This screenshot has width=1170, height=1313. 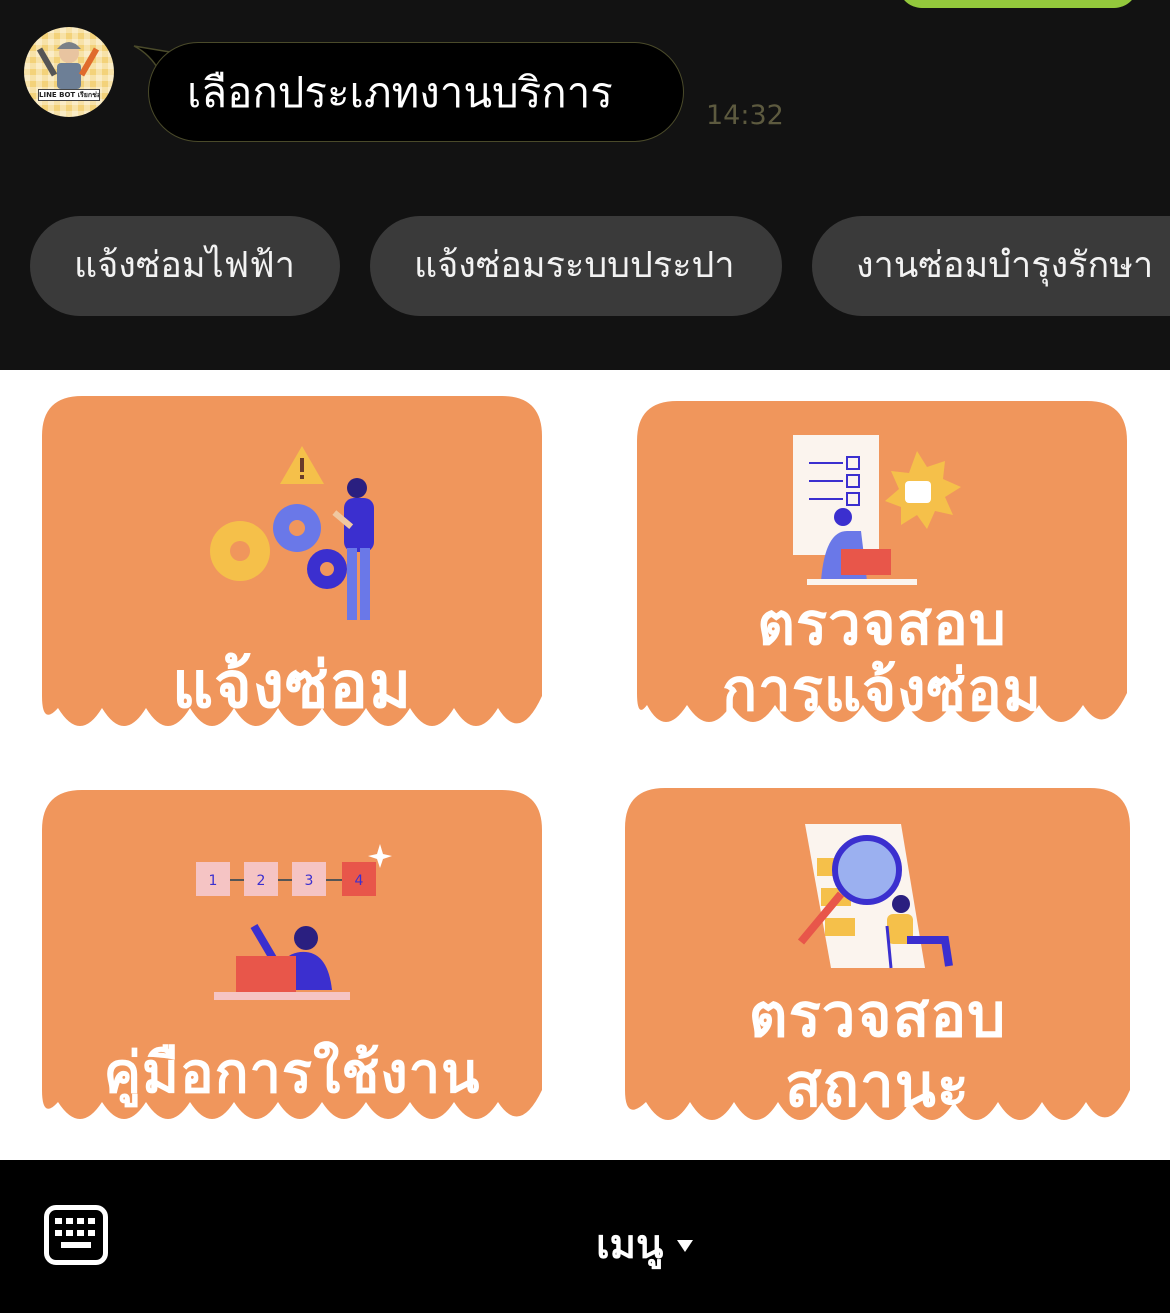 What do you see at coordinates (309, 881) in the screenshot?
I see `step-3-label: 3` at bounding box center [309, 881].